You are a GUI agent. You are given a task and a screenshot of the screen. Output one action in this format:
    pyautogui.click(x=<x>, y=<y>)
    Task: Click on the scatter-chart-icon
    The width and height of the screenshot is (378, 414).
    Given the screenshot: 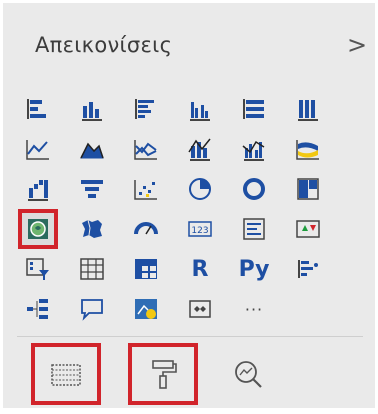 What is the action you would take?
    pyautogui.click(x=146, y=189)
    